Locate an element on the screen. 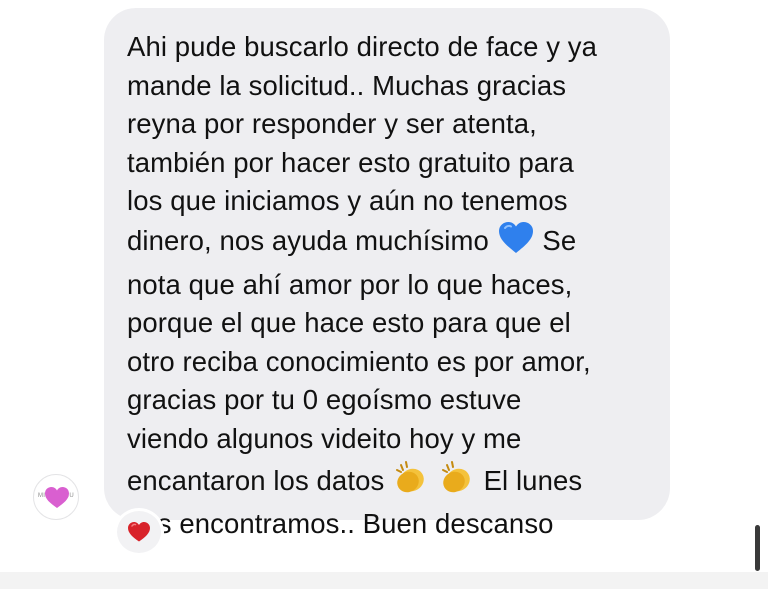 This screenshot has width=768, height=589. message-line: otro reciba conocimiento es por amor, is located at coordinates (359, 361).